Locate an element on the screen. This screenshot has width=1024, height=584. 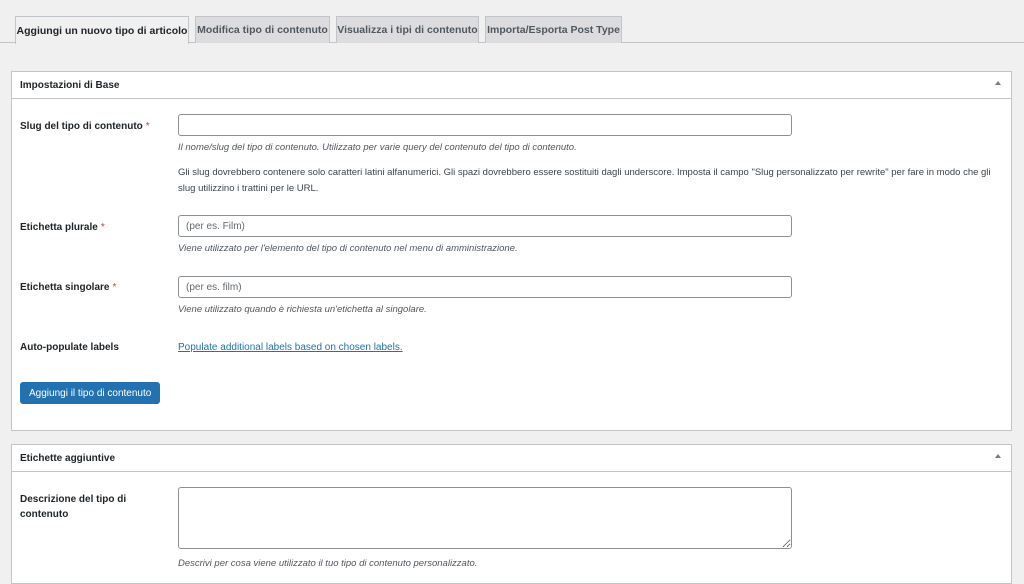
tab-import-export: Importa/Esporta Post Type is located at coordinates (553, 29).